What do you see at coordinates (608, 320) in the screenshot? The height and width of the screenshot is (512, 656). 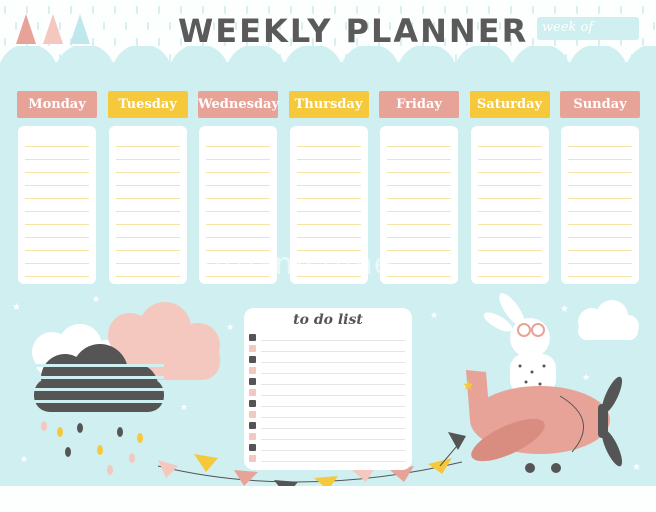 I see `cloud-icon` at bounding box center [608, 320].